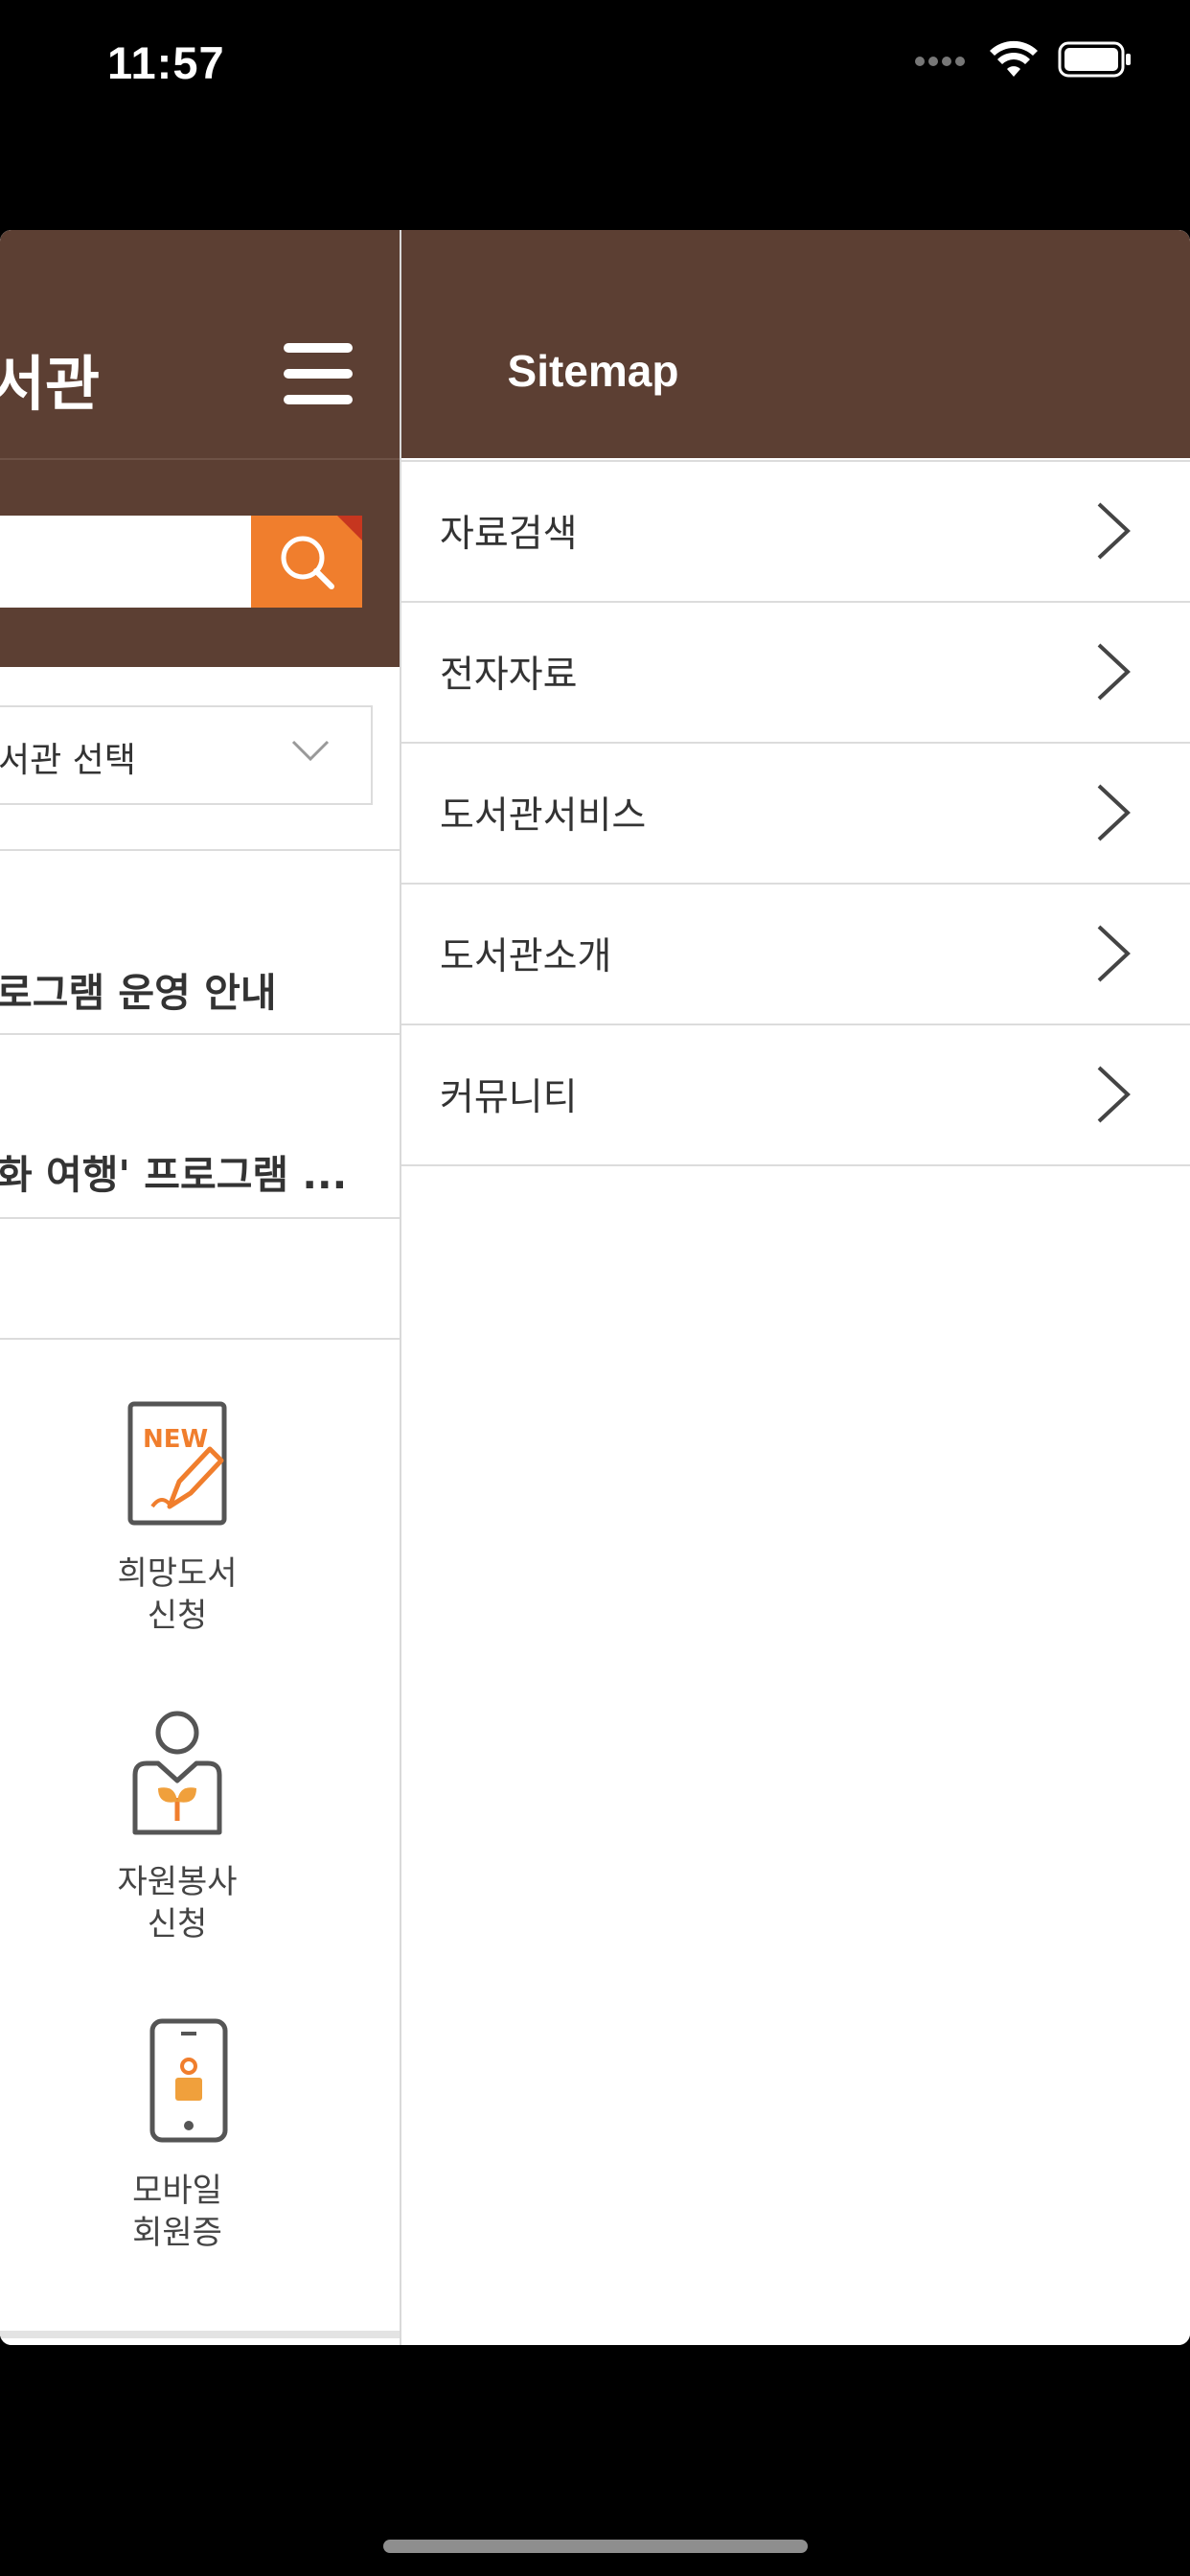 This screenshot has height=2576, width=1190. I want to click on volunteer-icon, so click(177, 1773).